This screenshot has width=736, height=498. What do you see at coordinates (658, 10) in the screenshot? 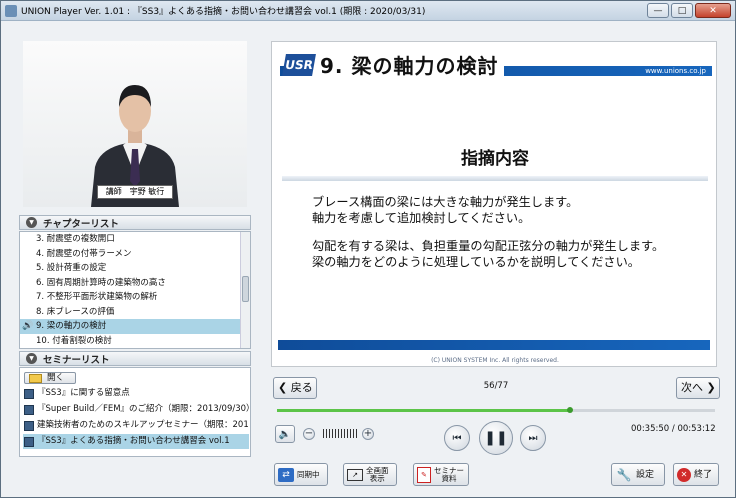
I see `minimize-icon: —` at bounding box center [658, 10].